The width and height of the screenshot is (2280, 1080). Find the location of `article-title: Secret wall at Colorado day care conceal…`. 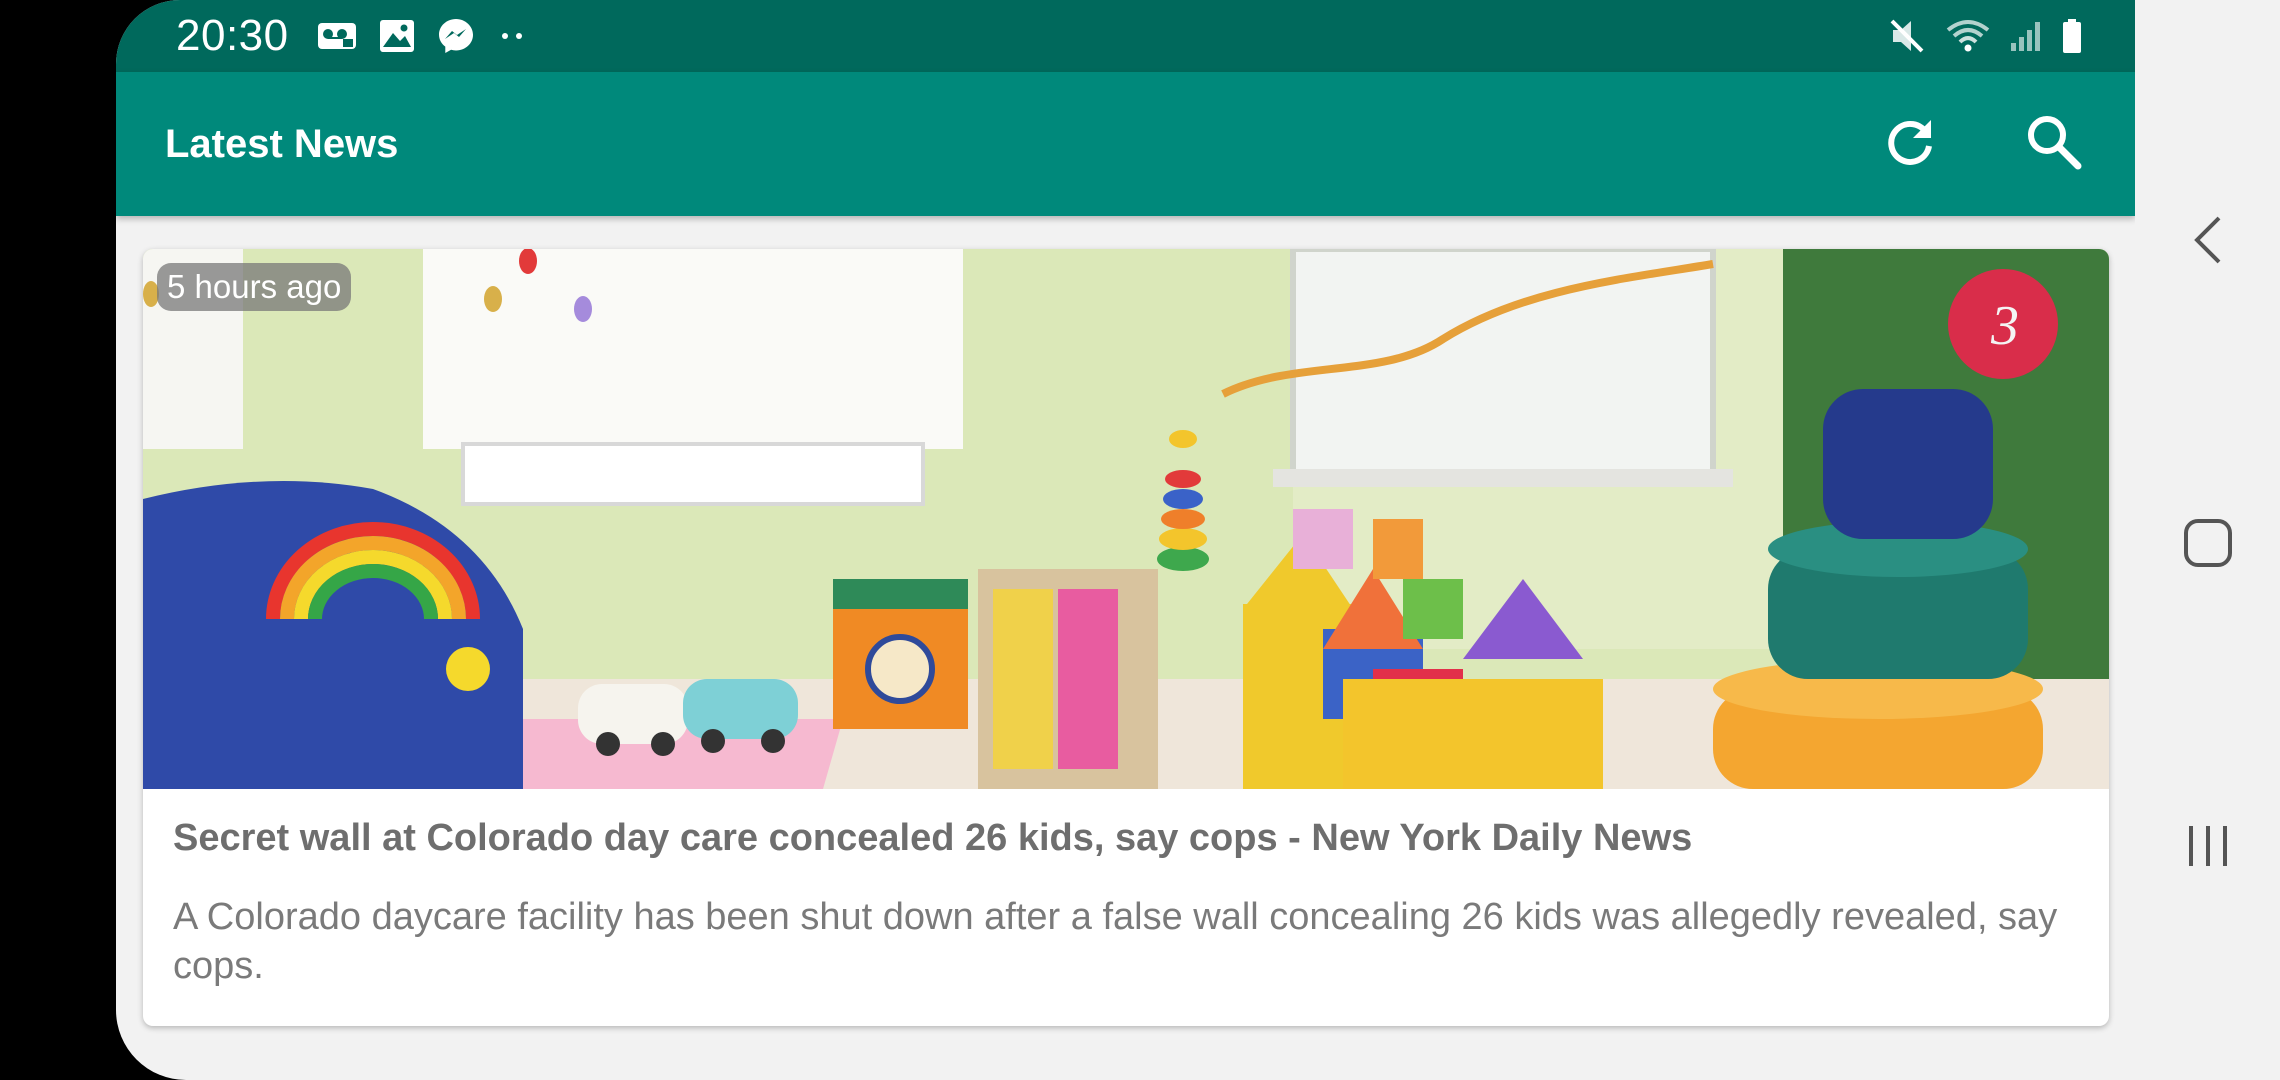

article-title: Secret wall at Colorado day care conceal… is located at coordinates (933, 838).